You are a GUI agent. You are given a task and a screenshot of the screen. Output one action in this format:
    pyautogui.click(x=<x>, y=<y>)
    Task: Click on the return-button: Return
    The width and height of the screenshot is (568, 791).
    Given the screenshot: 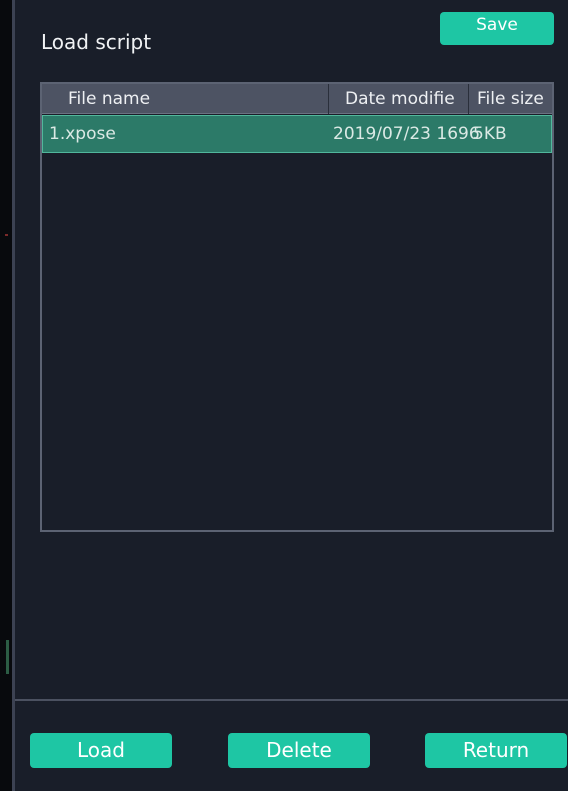 What is the action you would take?
    pyautogui.click(x=496, y=750)
    